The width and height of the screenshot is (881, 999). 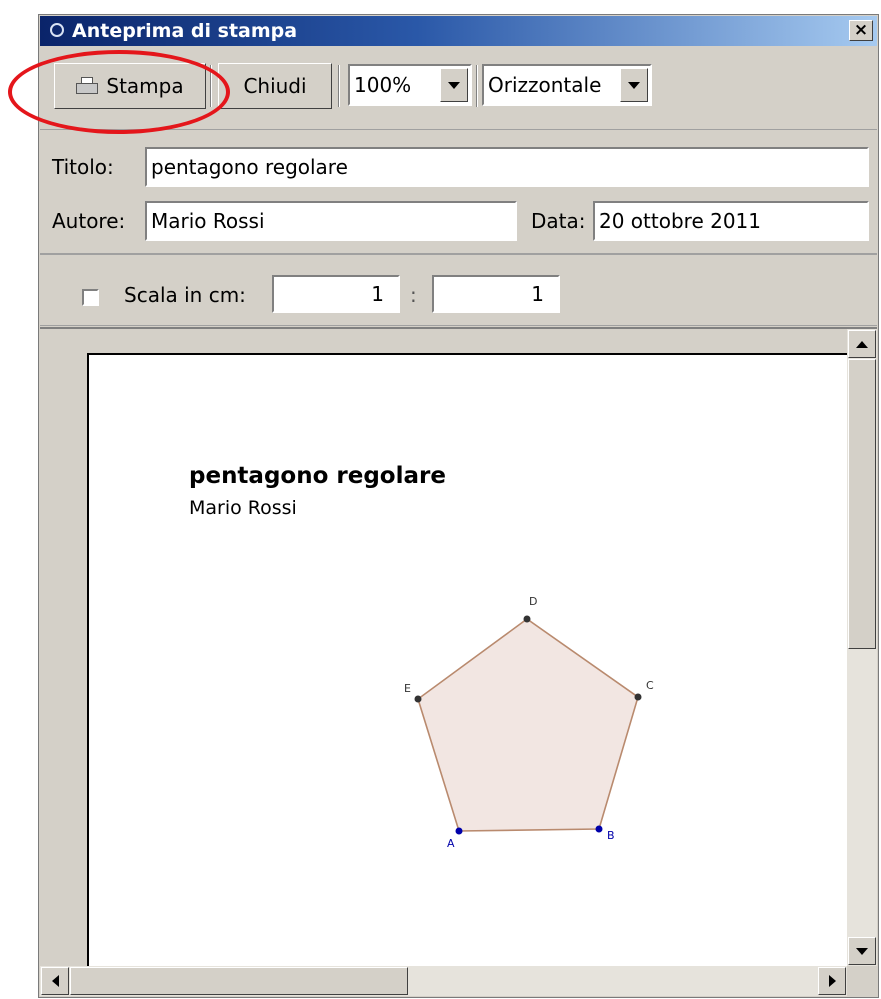 What do you see at coordinates (545, 85) in the screenshot?
I see `orientation-value: Orizzontale` at bounding box center [545, 85].